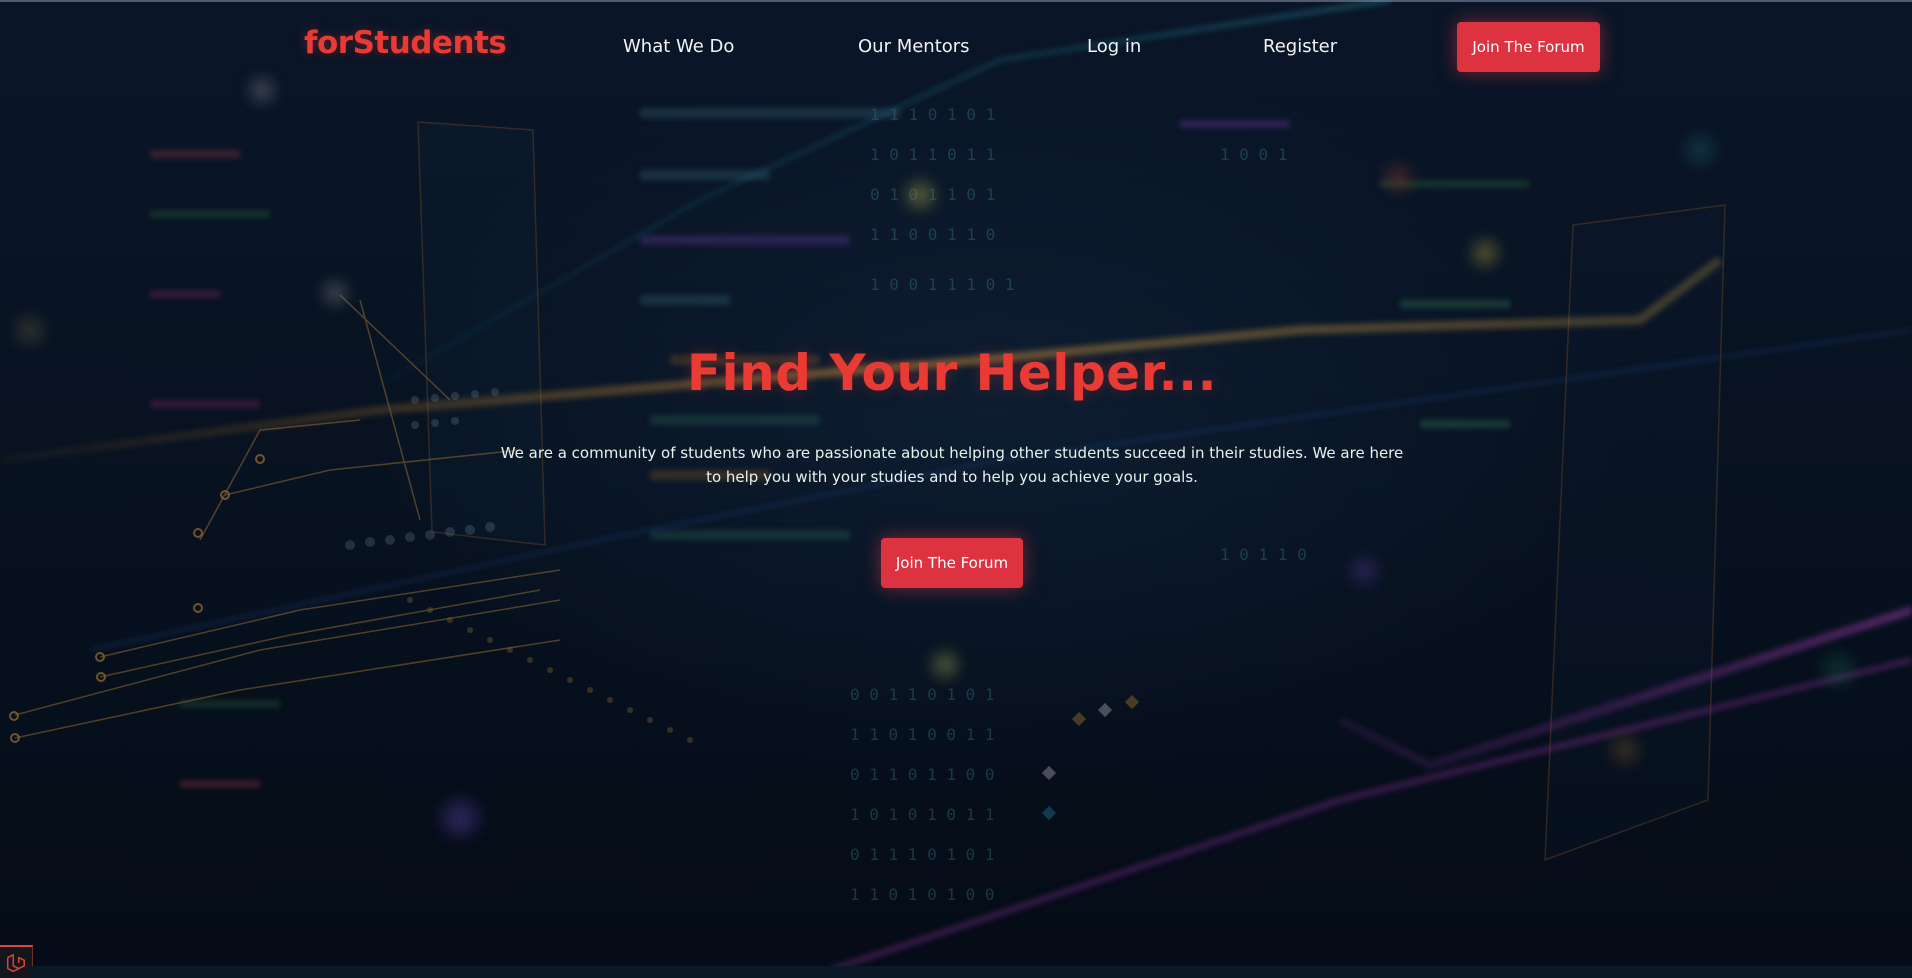  I want to click on svg-text: 1 1 0 1 0 0 1 1, so click(922, 734).